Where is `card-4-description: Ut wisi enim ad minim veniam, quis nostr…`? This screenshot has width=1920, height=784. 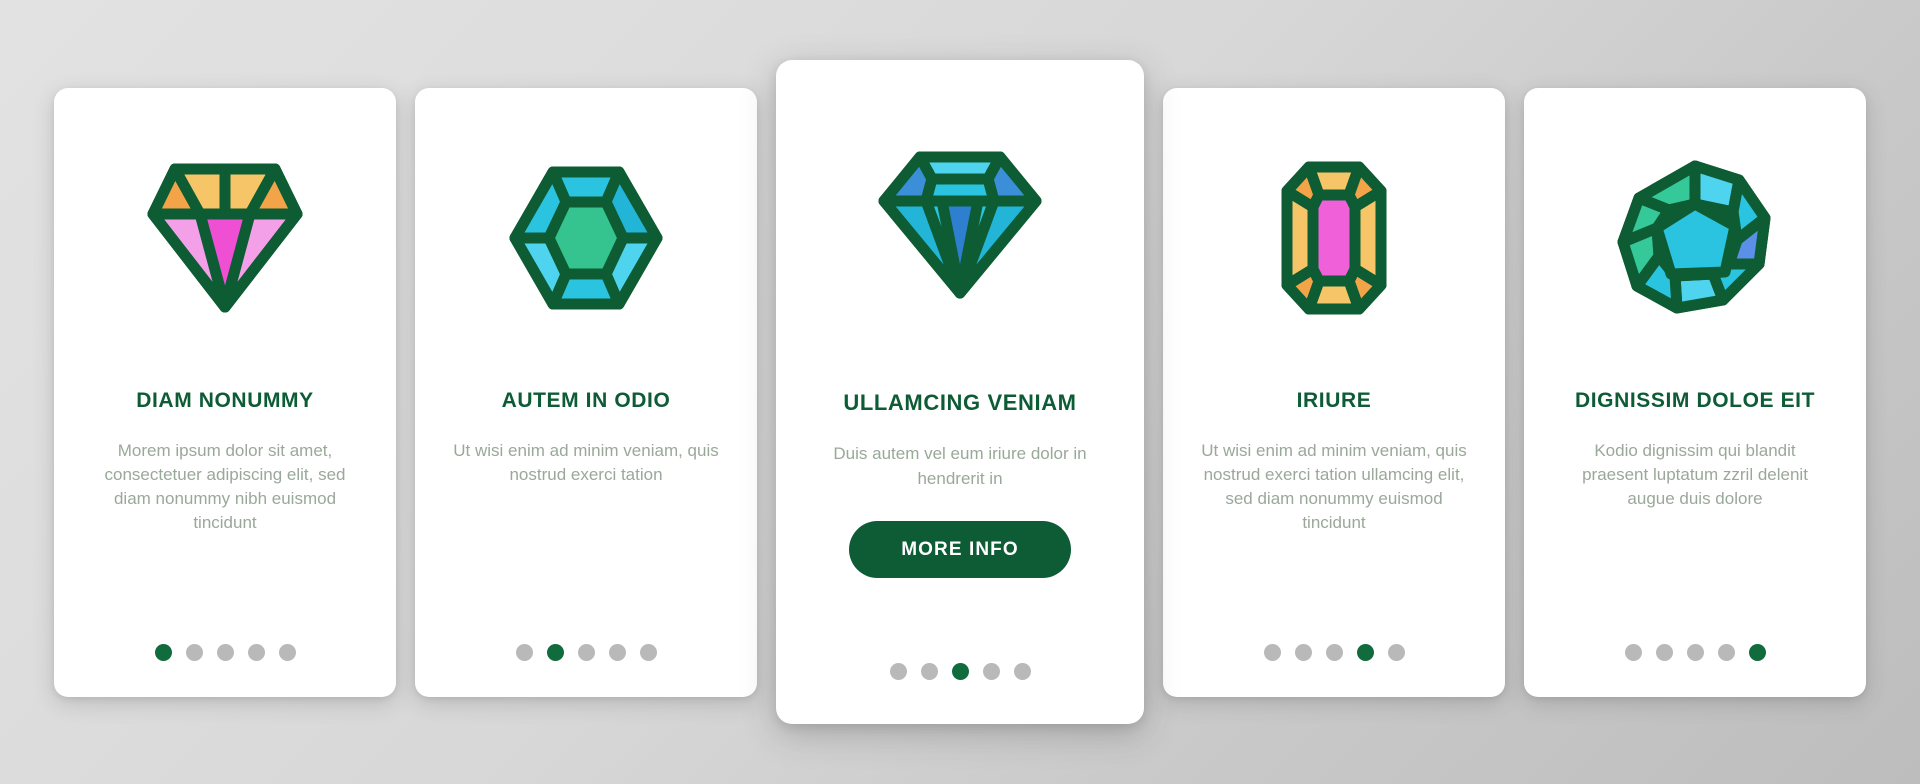 card-4-description: Ut wisi enim ad minim veniam, quis nostr… is located at coordinates (1334, 486).